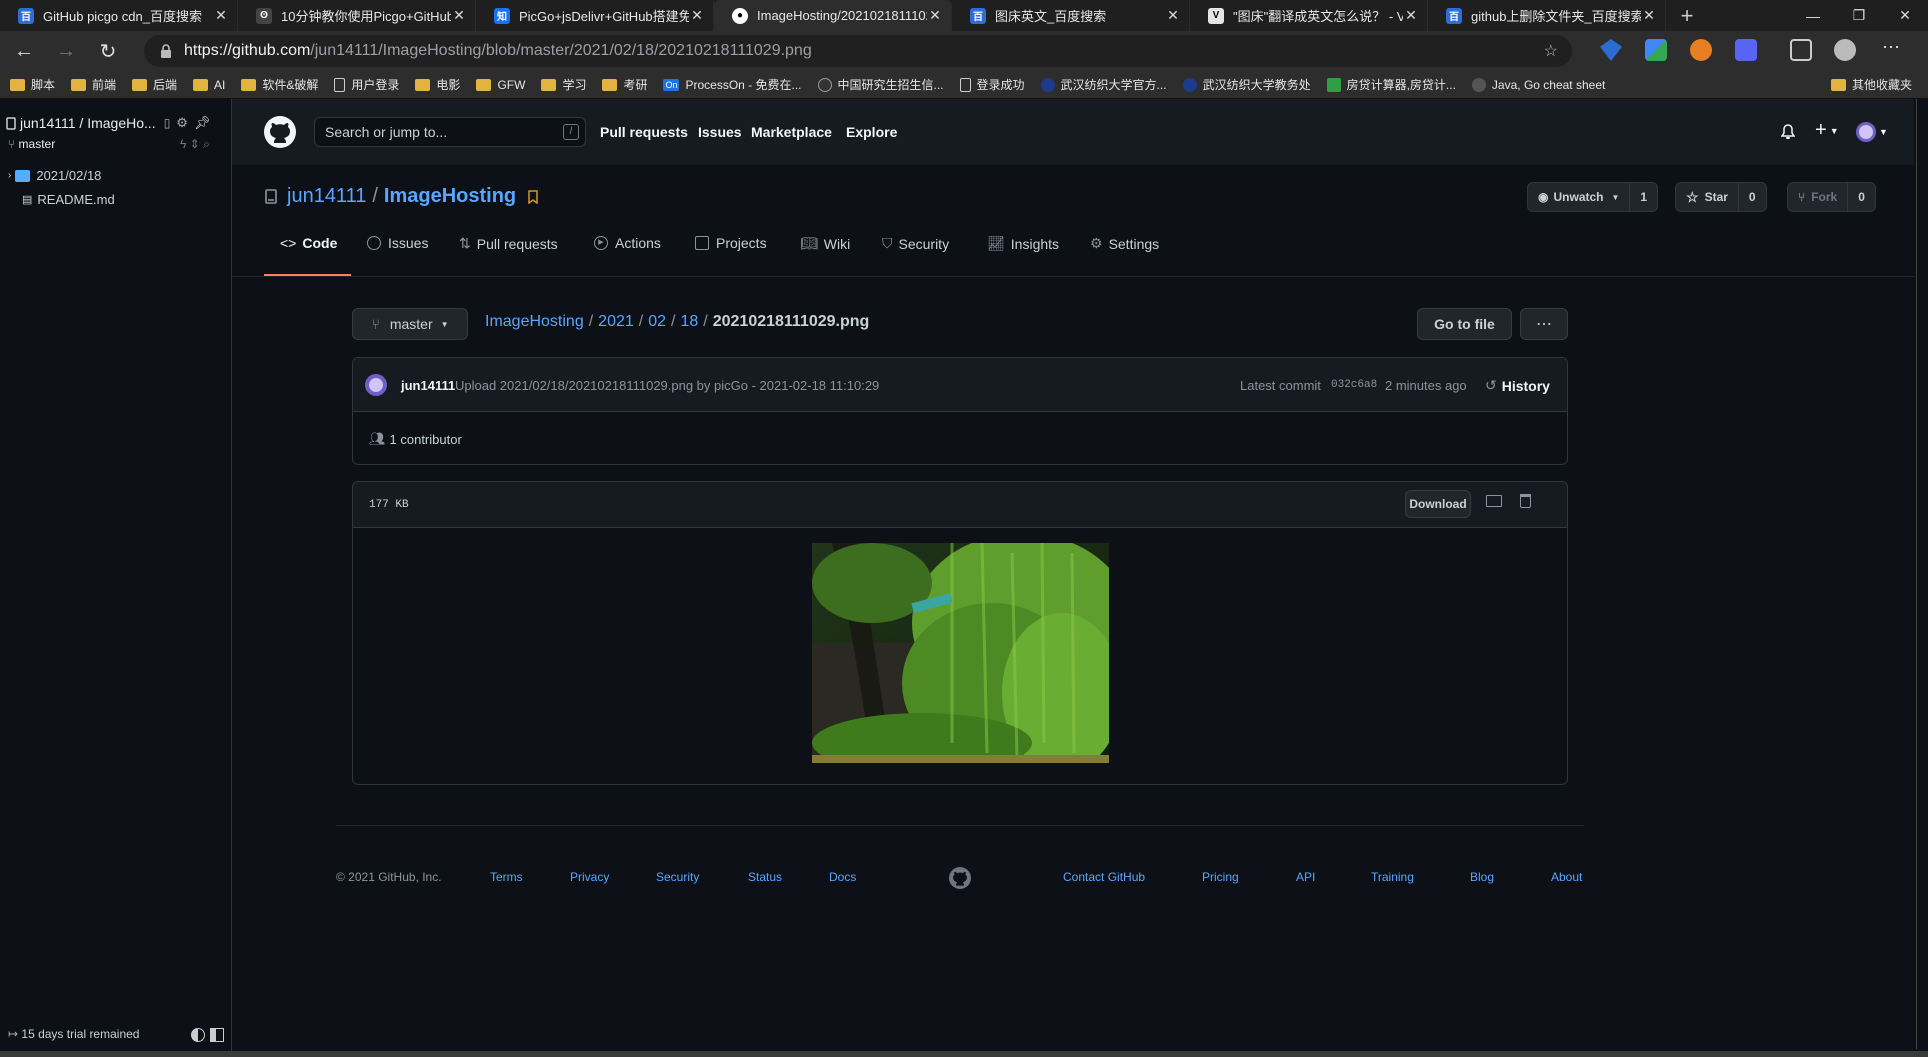  I want to click on watch-count: 1, so click(1643, 197).